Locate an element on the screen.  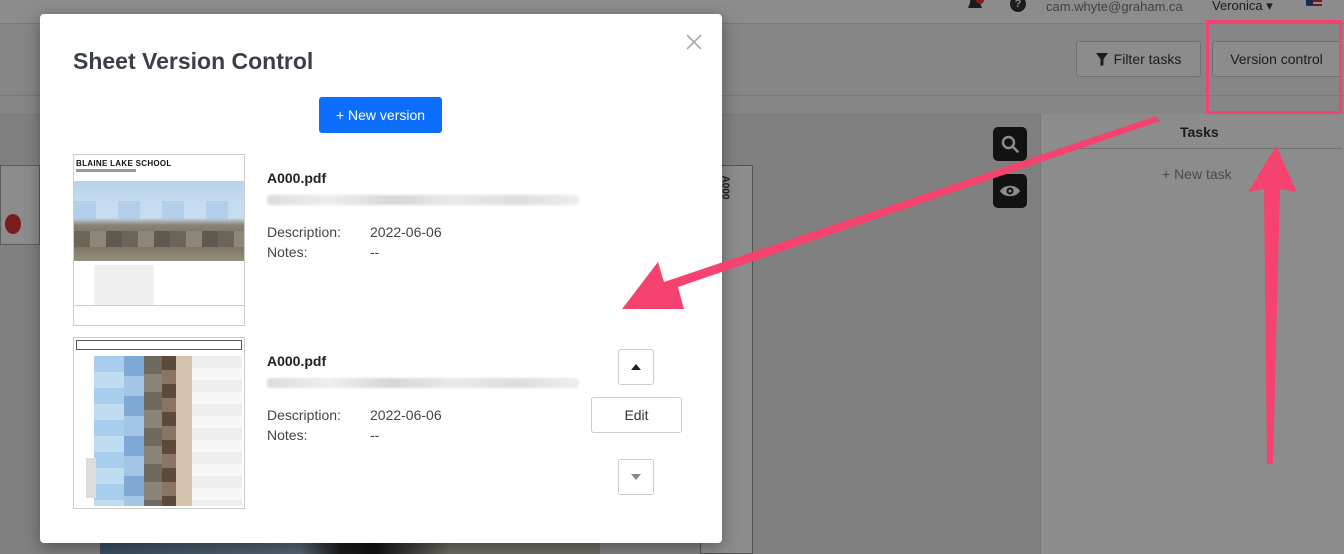
caret-down-icon is located at coordinates (636, 477).